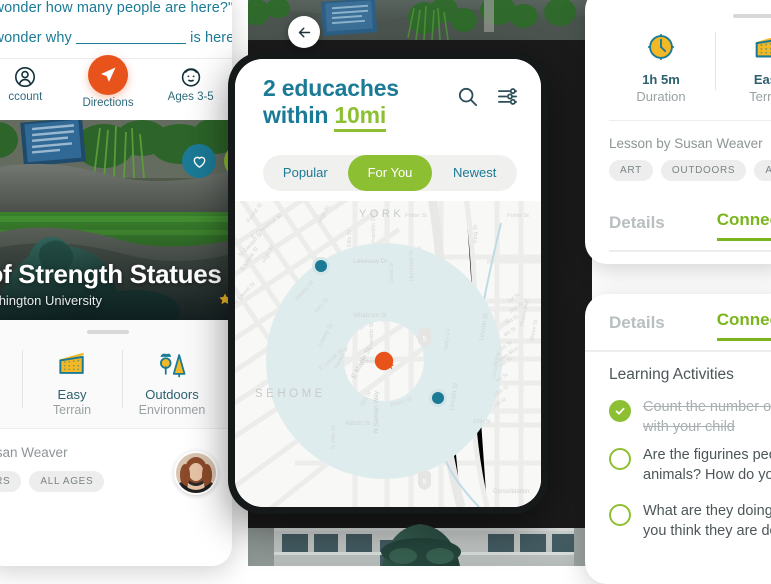 This screenshot has height=584, width=771. Describe the element at coordinates (172, 380) in the screenshot. I see `stat-environment: Outdoors Environmen` at that location.